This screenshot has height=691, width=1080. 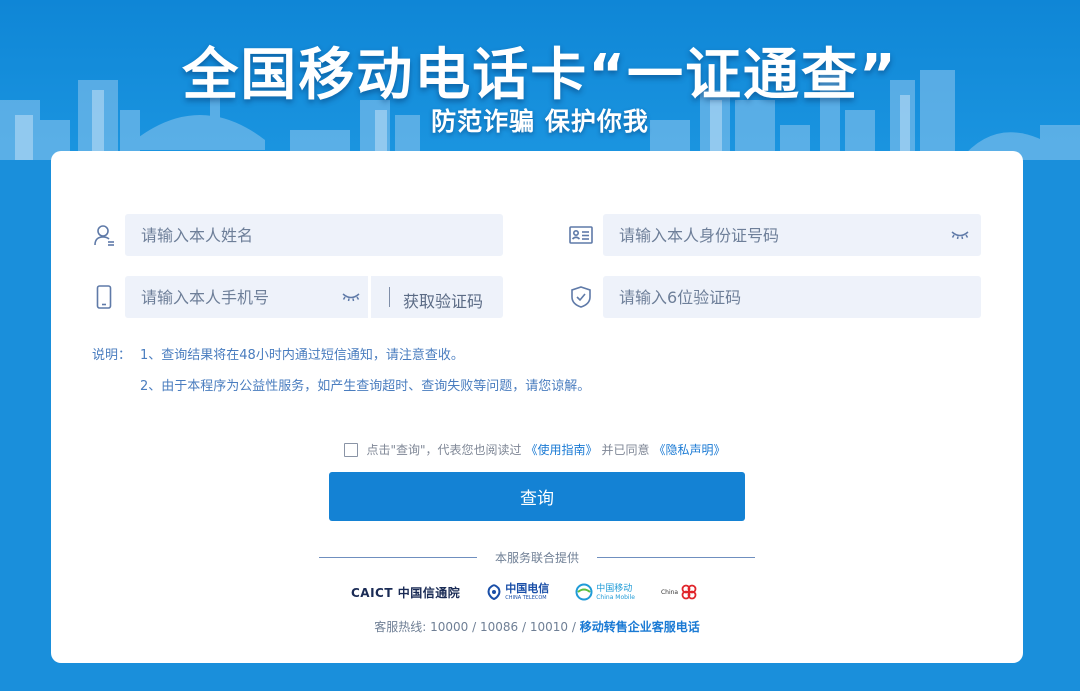 What do you see at coordinates (540, 75) in the screenshot?
I see `page-title: 全国移动电话卡“一证通查”` at bounding box center [540, 75].